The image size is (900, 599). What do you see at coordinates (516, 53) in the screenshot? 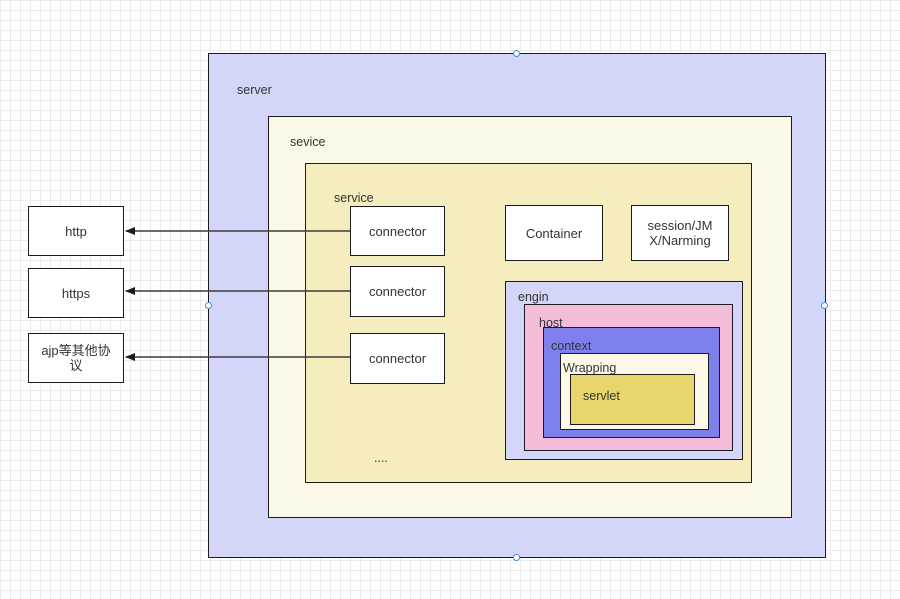
I see `resize-handle-top` at bounding box center [516, 53].